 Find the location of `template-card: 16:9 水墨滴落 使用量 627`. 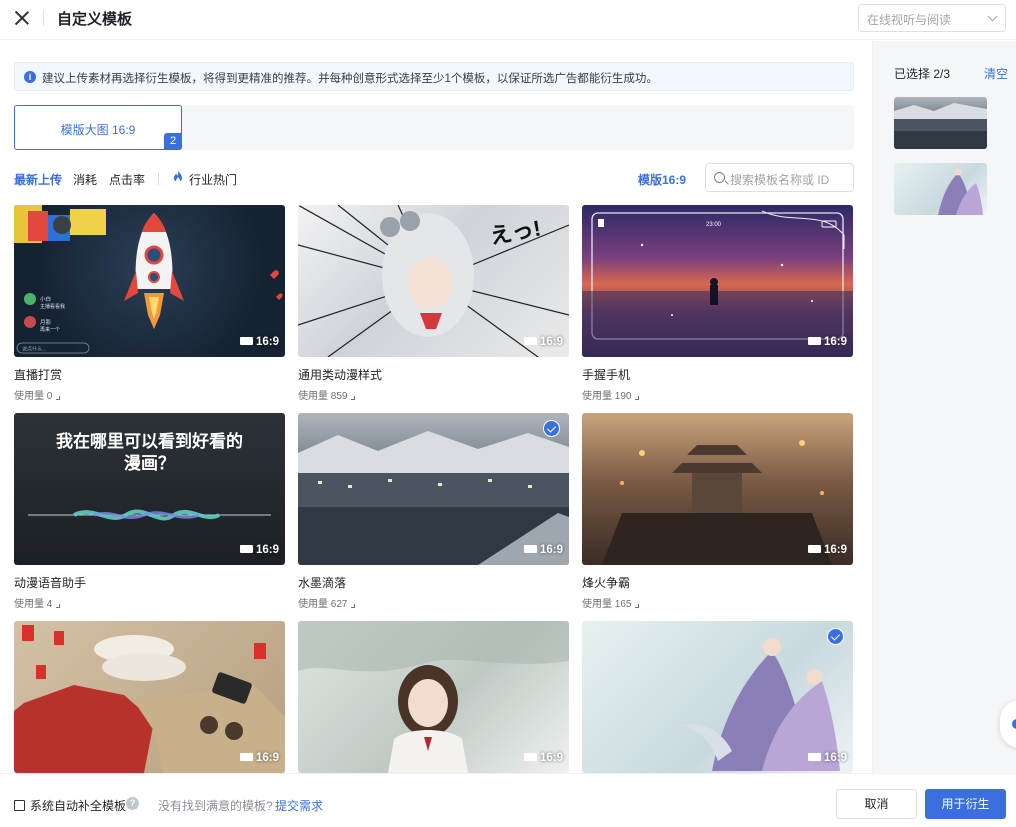

template-card: 16:9 水墨滴落 使用量 627 is located at coordinates (433, 513).